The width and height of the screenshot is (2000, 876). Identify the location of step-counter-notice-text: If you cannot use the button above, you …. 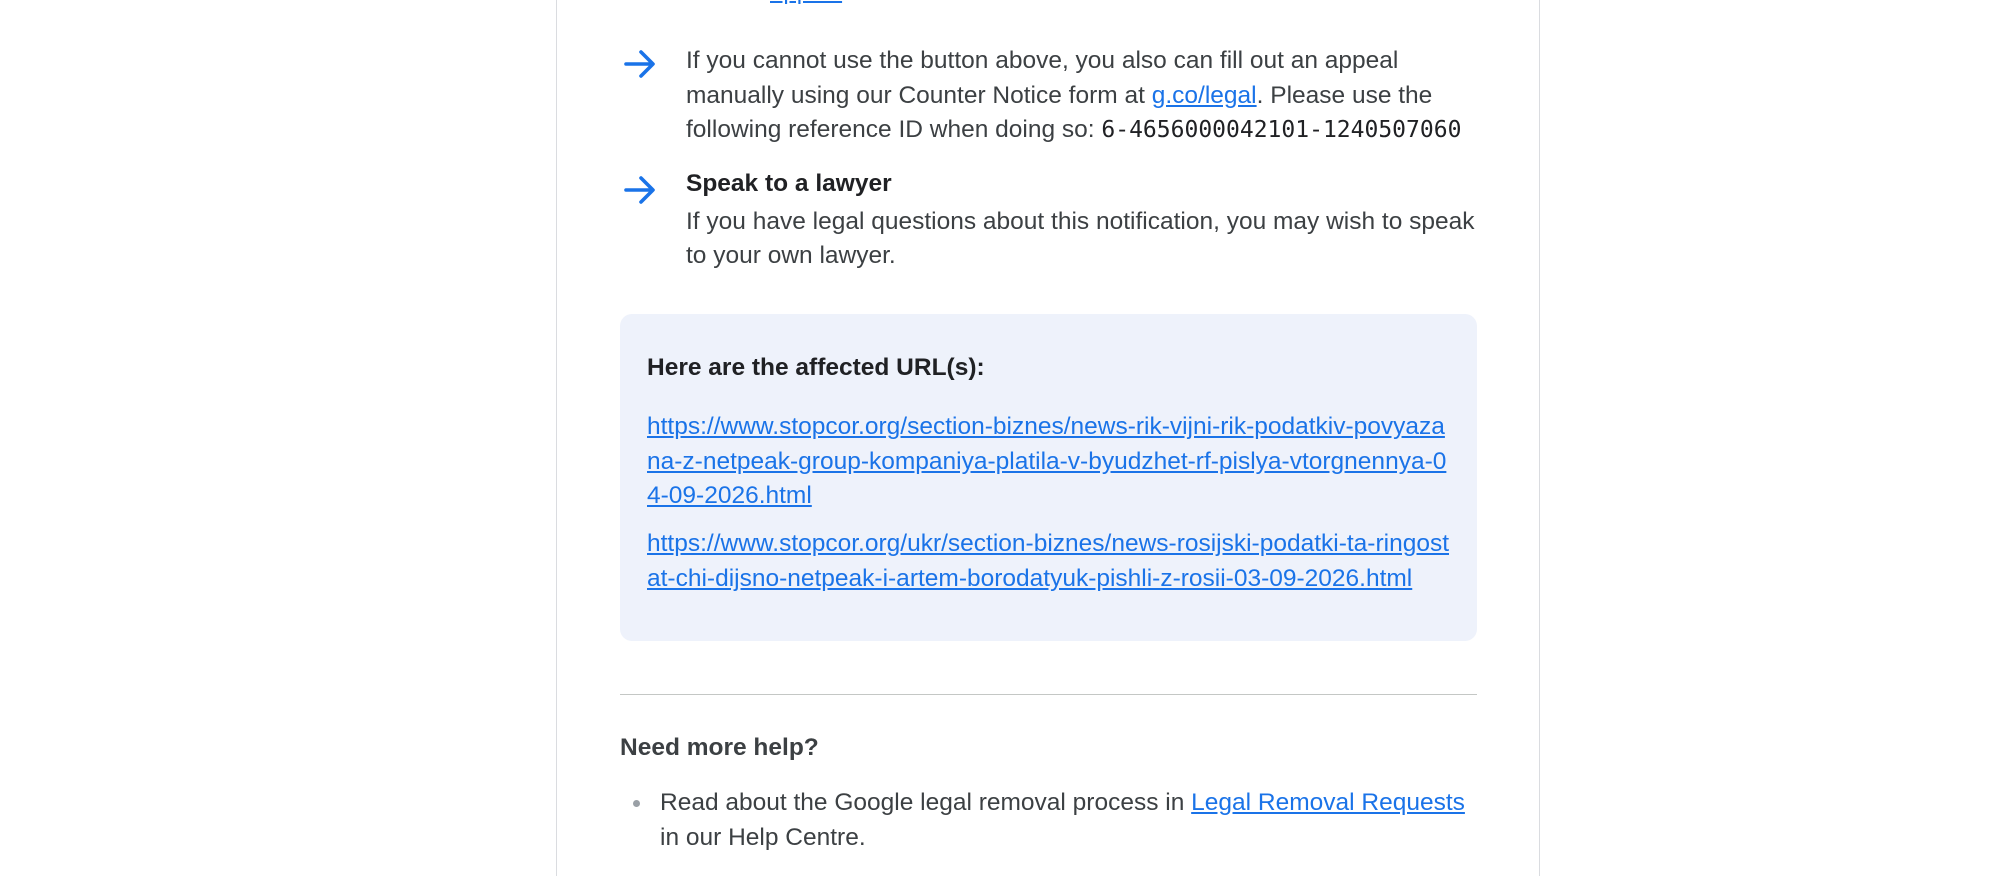
(1086, 96).